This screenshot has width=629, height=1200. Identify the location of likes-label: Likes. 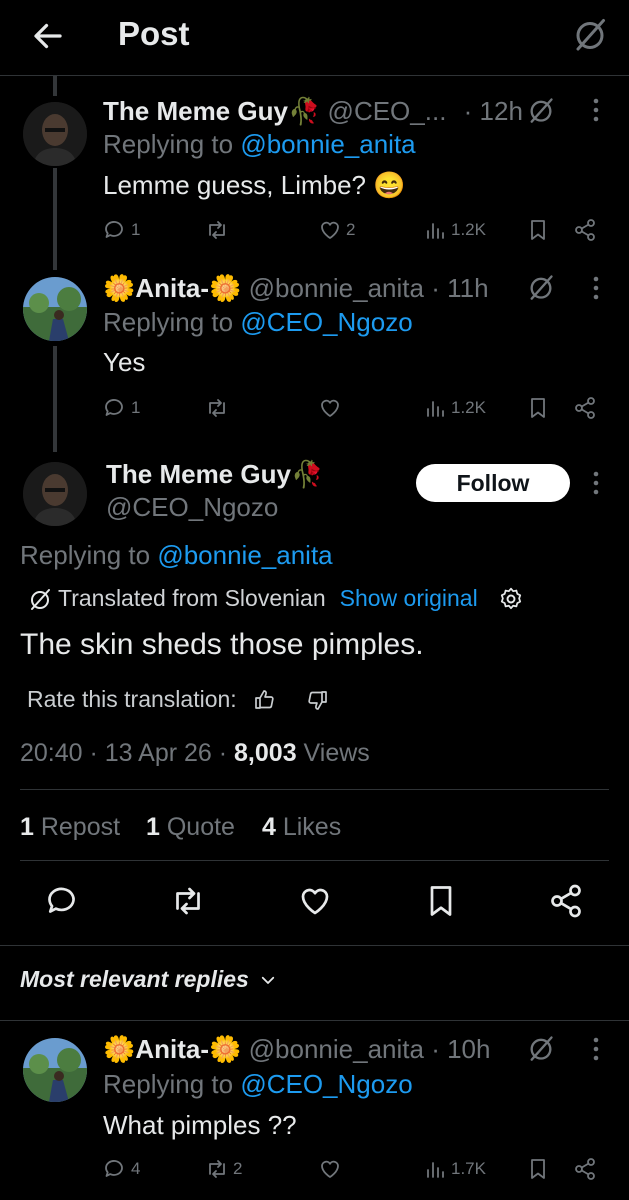
(308, 827).